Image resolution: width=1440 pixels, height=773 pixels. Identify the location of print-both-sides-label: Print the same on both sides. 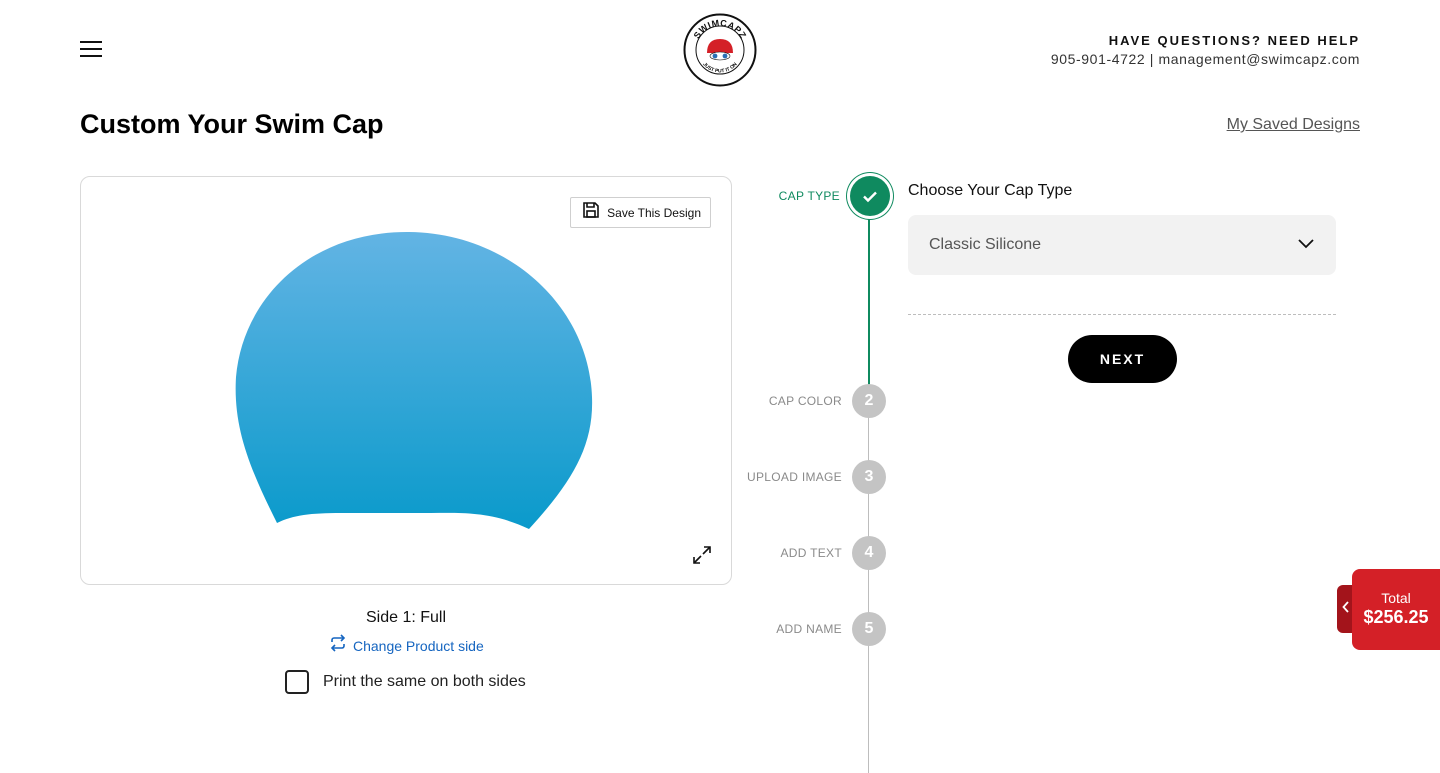
(424, 681).